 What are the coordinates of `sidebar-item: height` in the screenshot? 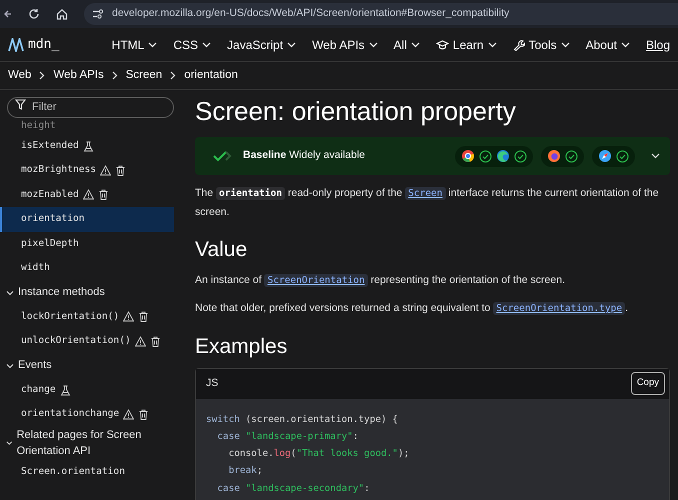 It's located at (87, 126).